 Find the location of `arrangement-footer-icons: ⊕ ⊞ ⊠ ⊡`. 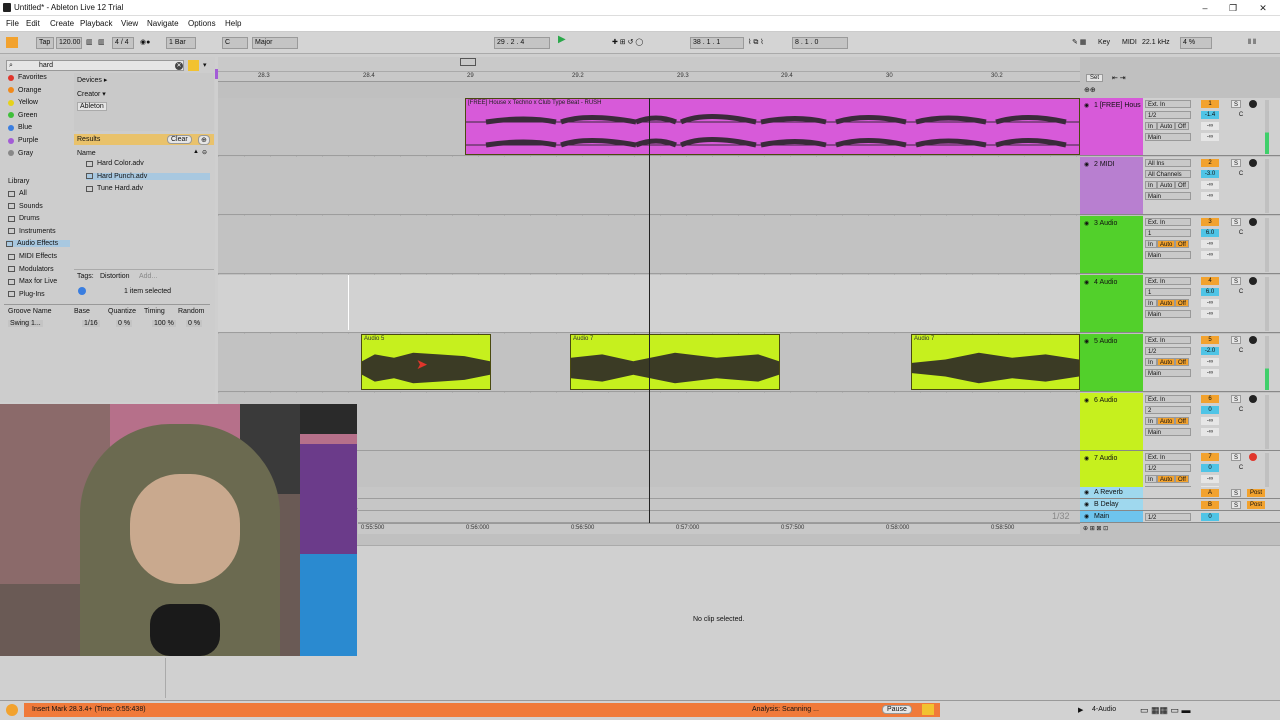

arrangement-footer-icons: ⊕ ⊞ ⊠ ⊡ is located at coordinates (1095, 528).